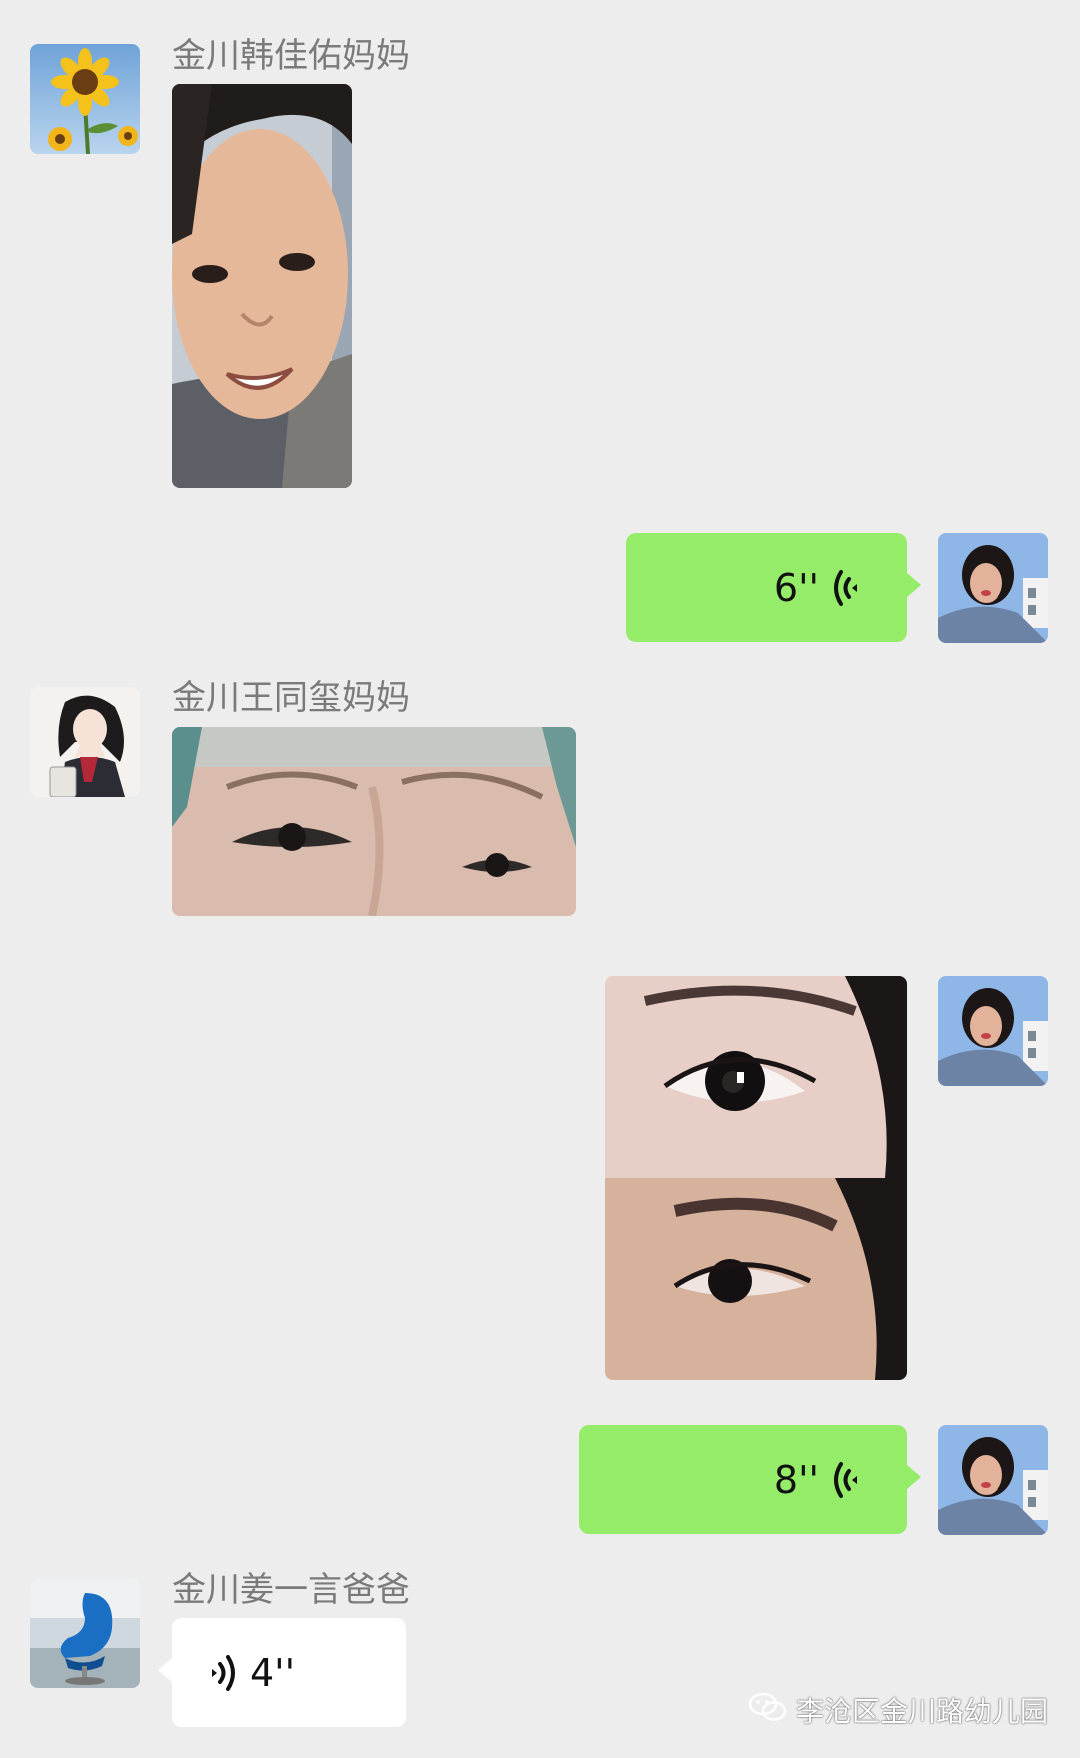 The image size is (1080, 1758). Describe the element at coordinates (796, 587) in the screenshot. I see `voice-duration: 6''` at that location.